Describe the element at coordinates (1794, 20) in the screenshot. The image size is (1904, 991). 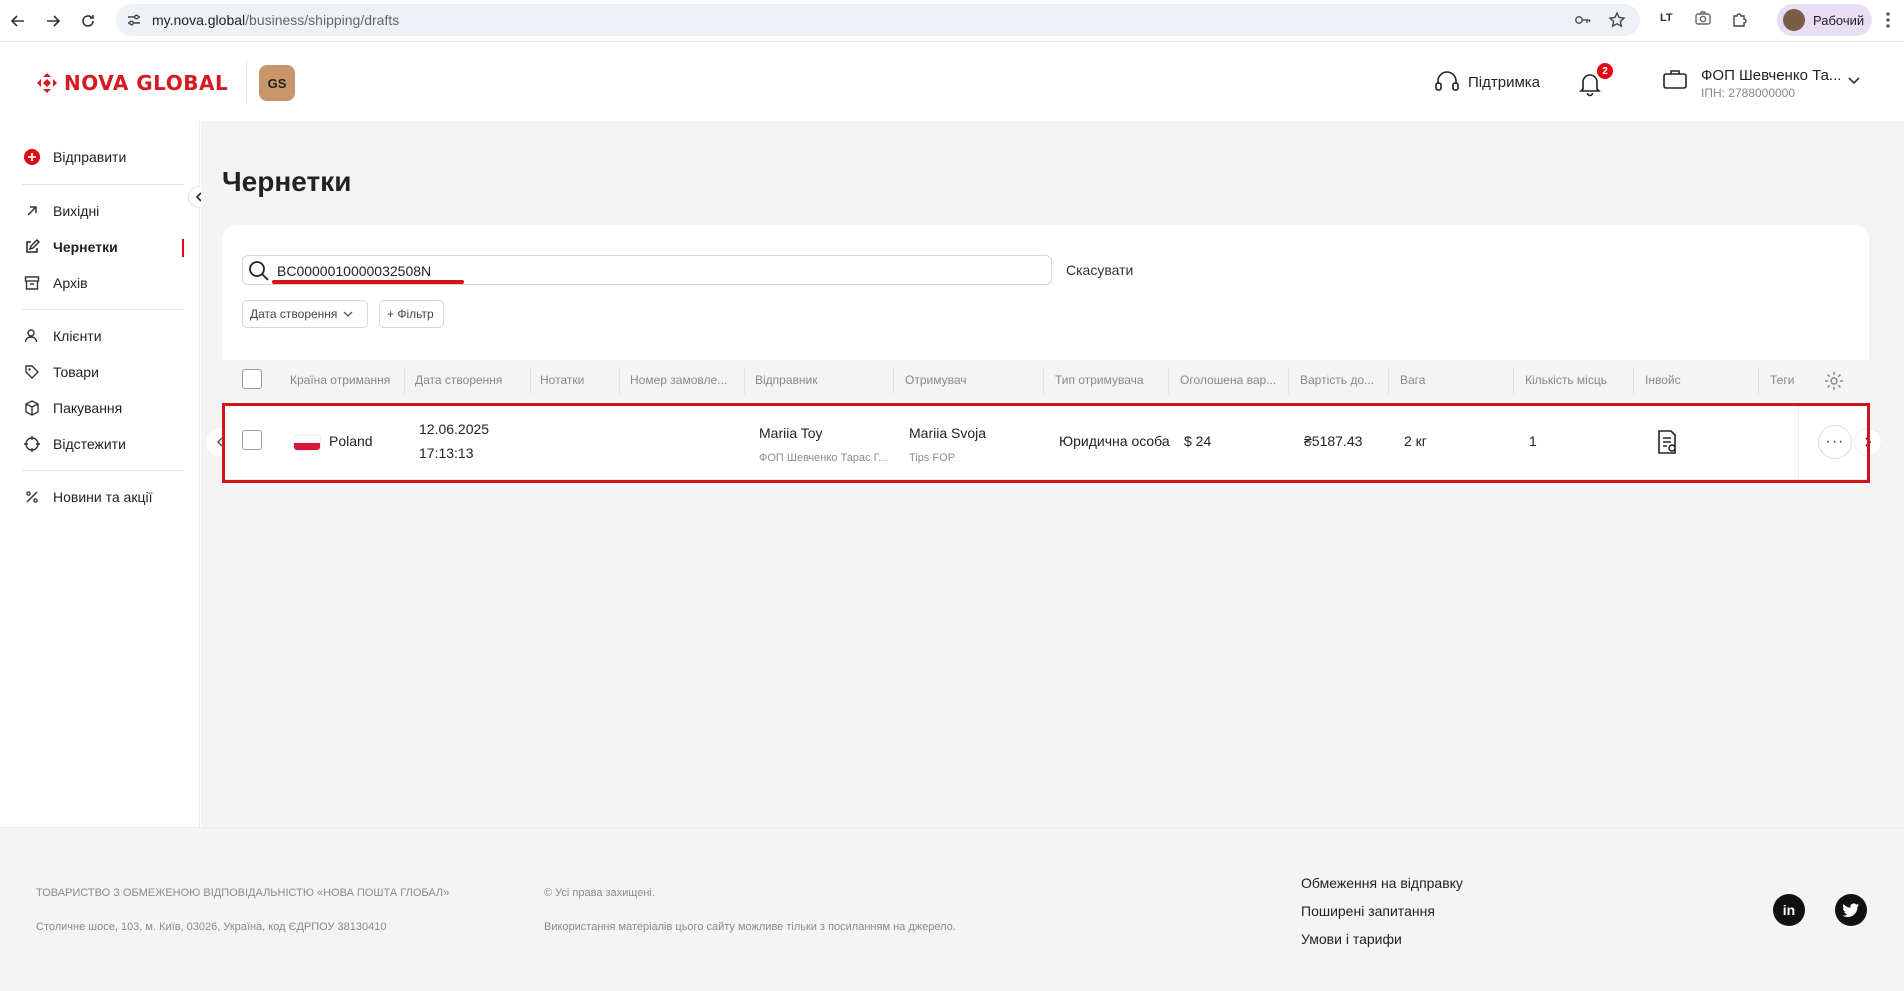
I see `avatar` at that location.